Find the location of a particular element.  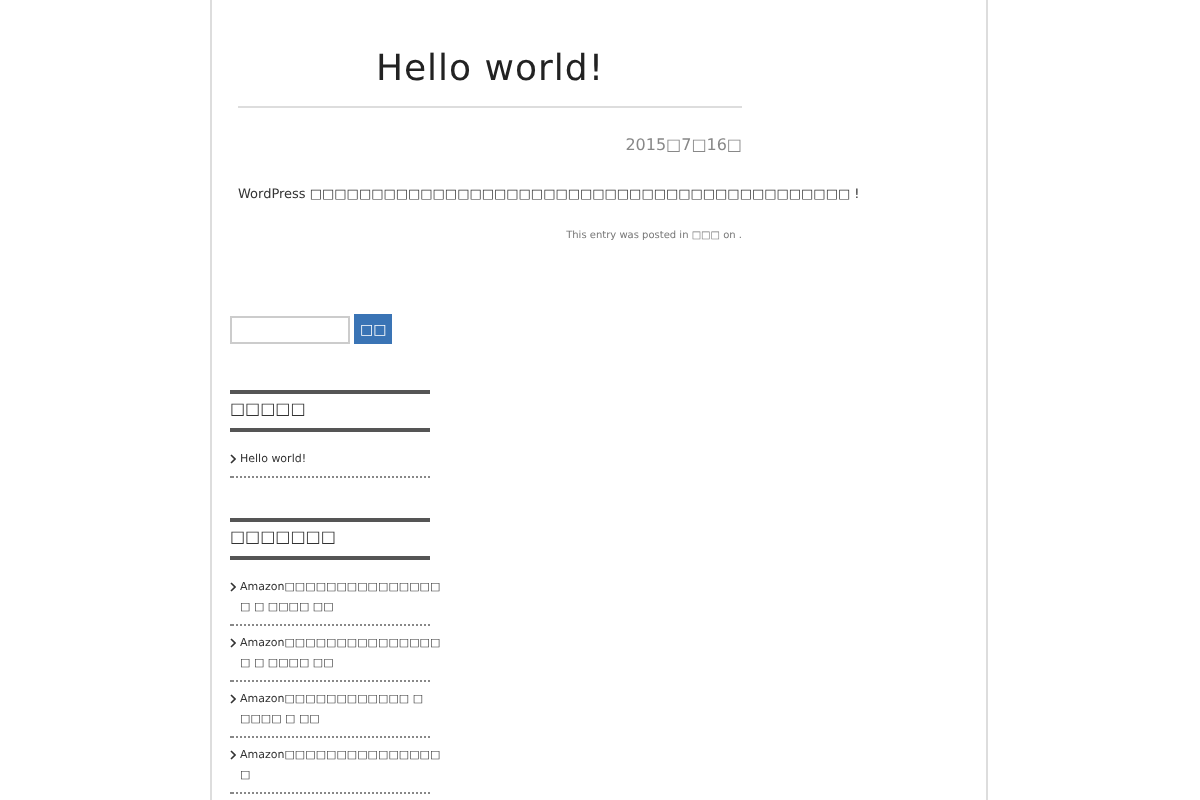

widget-title: □□□□□ is located at coordinates (330, 411).